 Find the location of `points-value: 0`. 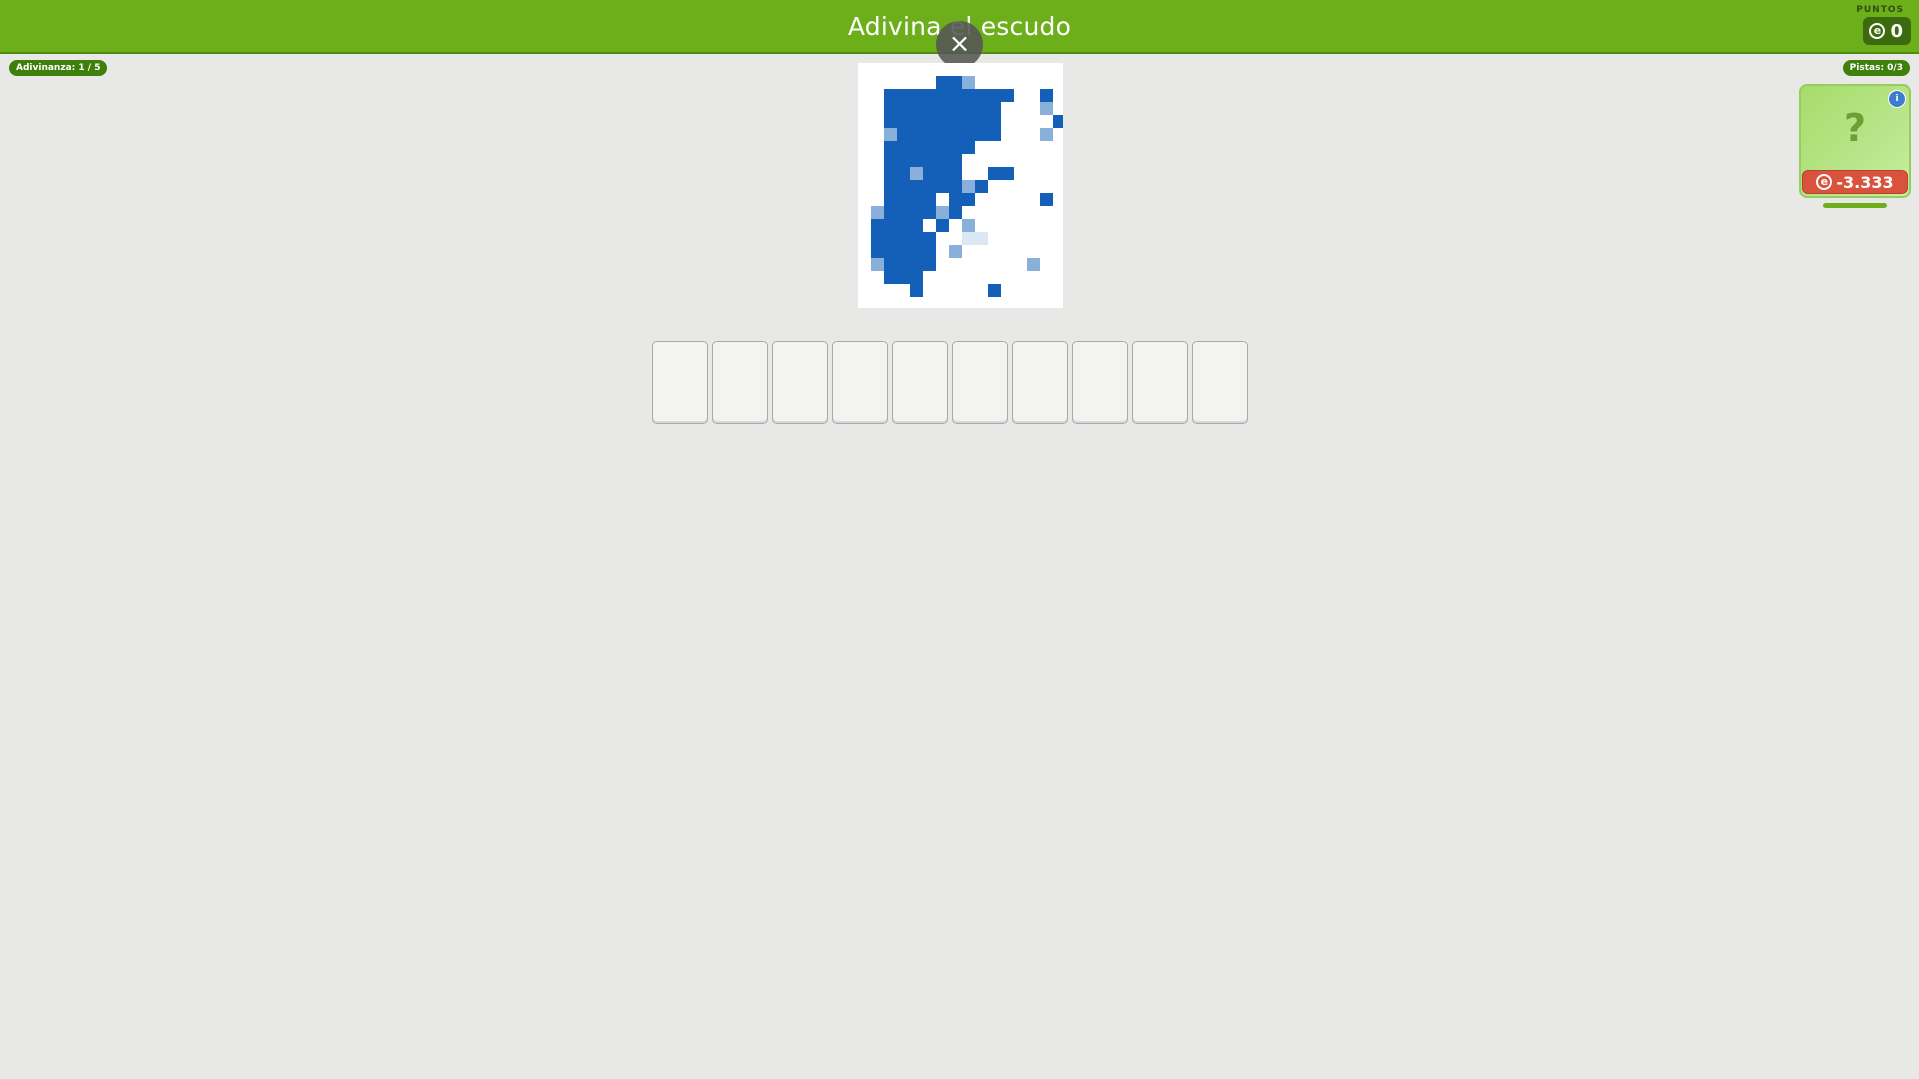

points-value: 0 is located at coordinates (1896, 31).